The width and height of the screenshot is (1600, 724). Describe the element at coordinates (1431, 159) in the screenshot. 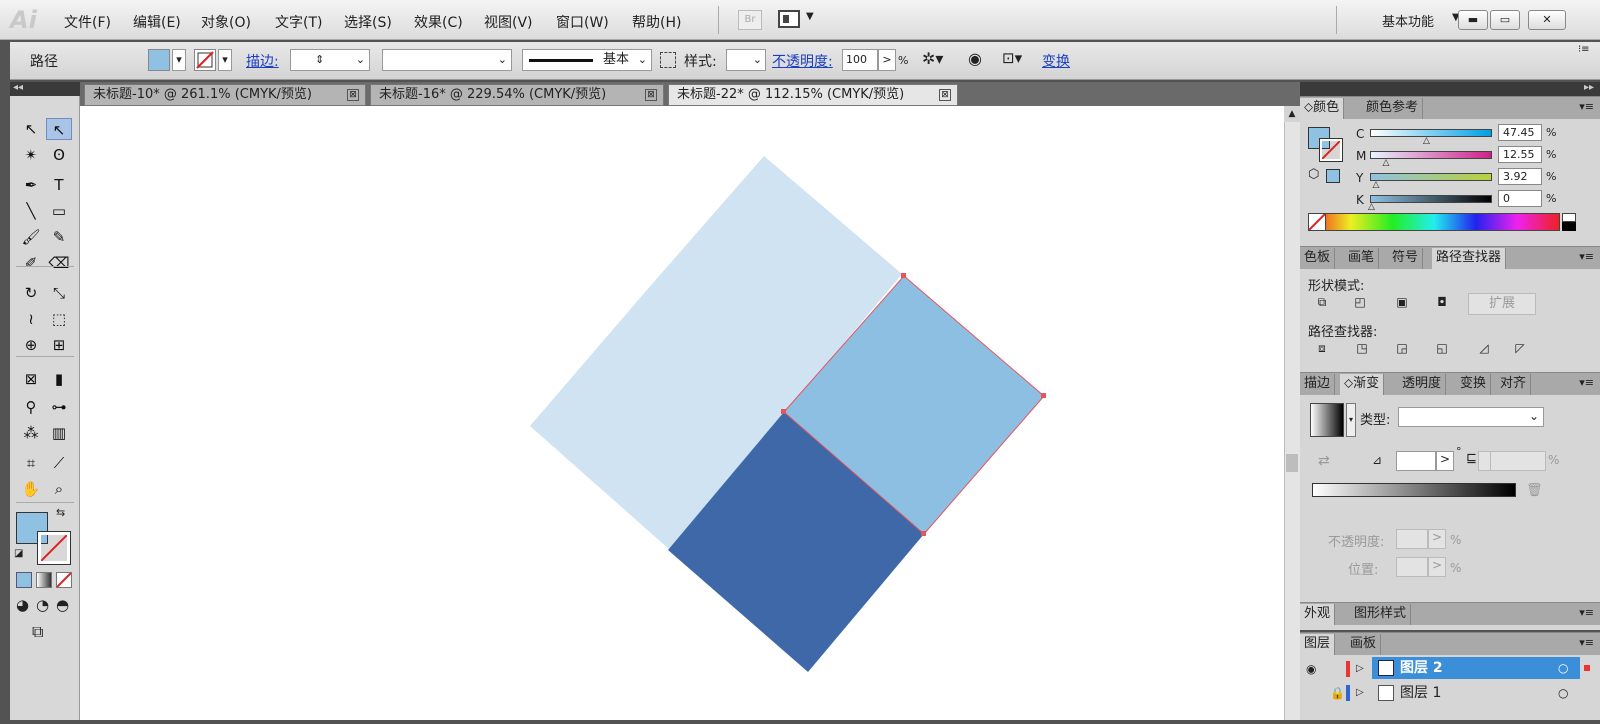

I see `channel-m-slider: △` at that location.